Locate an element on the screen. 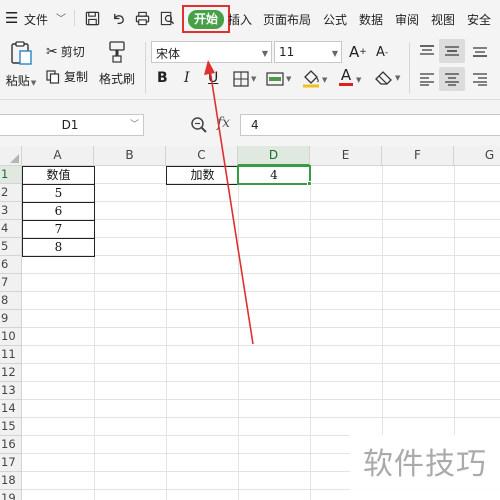 The height and width of the screenshot is (500, 500). fill-color-dropdown-icon: ▼ is located at coordinates (324, 80).